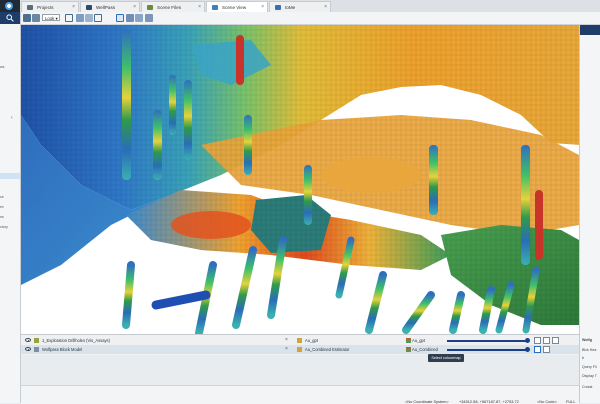 The height and width of the screenshot is (404, 600). I want to click on colourmap-label: Au_Combined, so click(425, 349).